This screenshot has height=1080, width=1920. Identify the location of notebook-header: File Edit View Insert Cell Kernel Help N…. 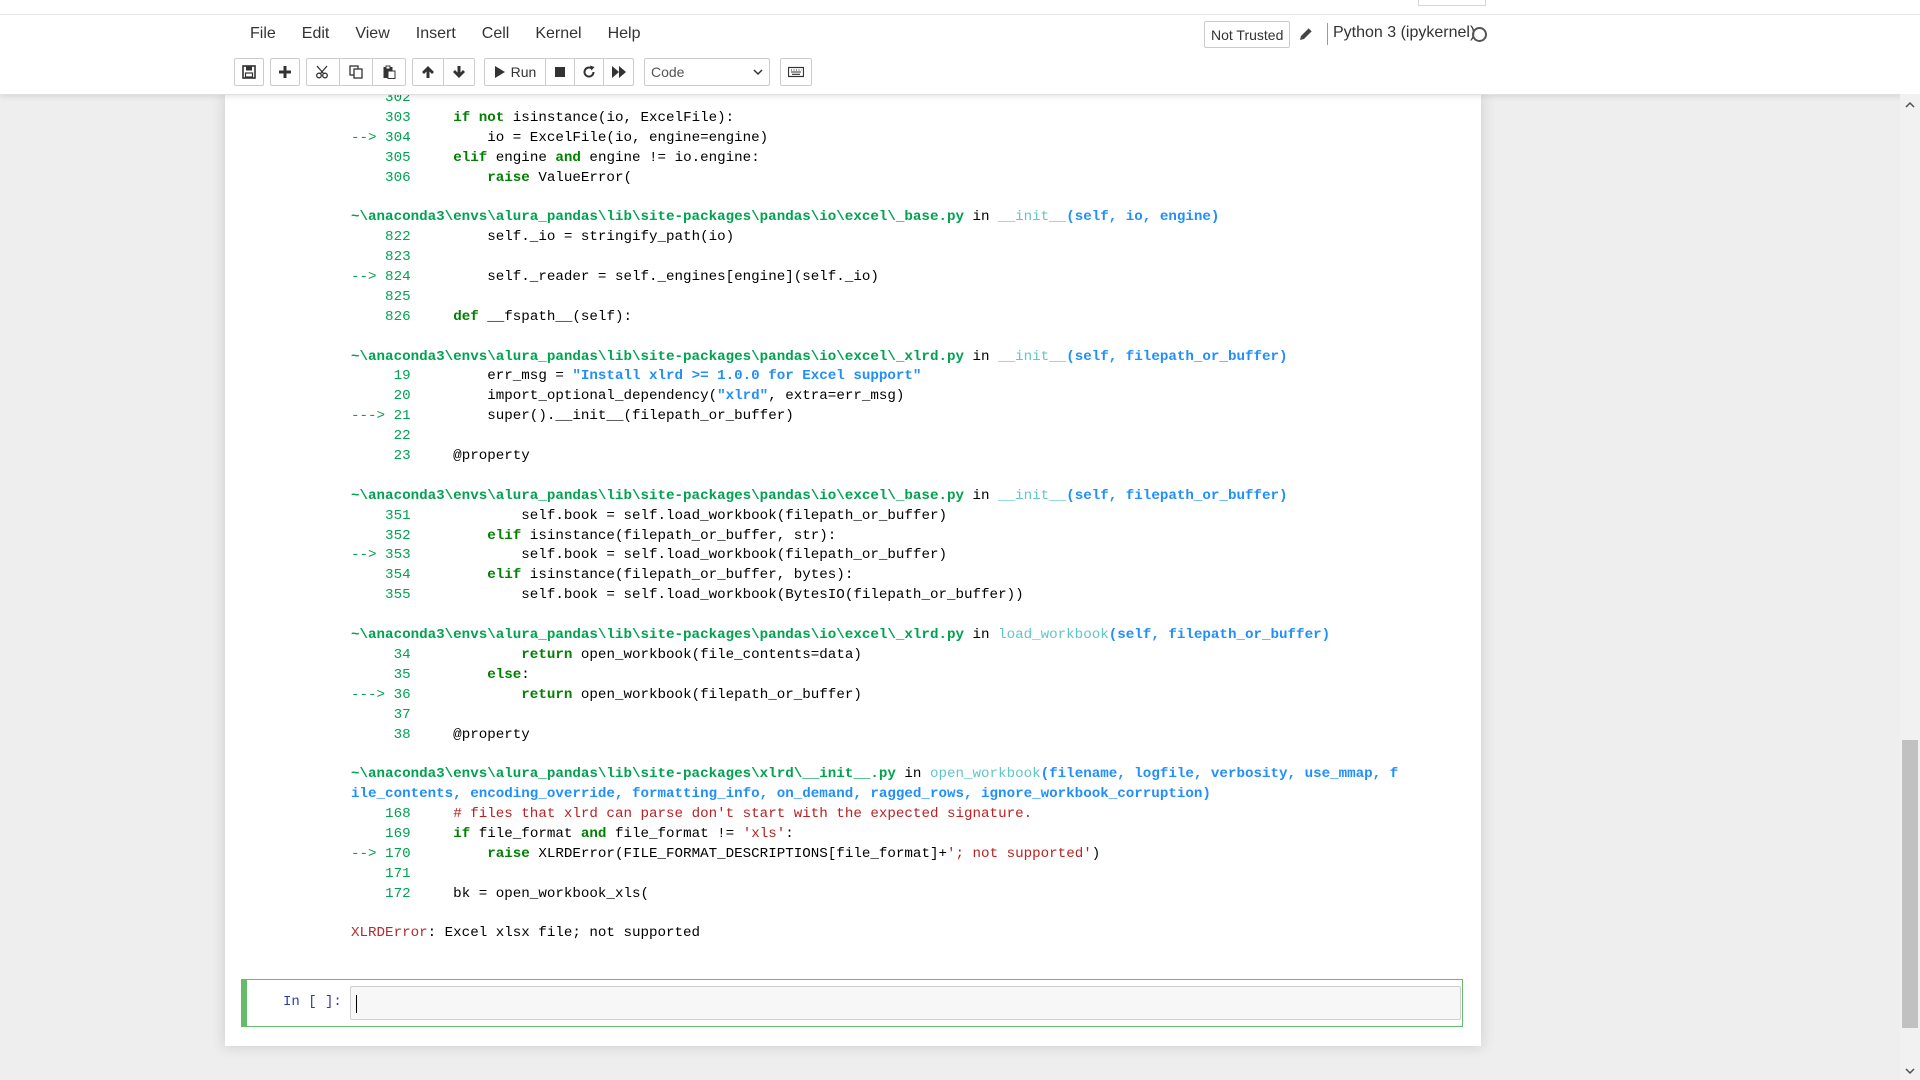
(960, 47).